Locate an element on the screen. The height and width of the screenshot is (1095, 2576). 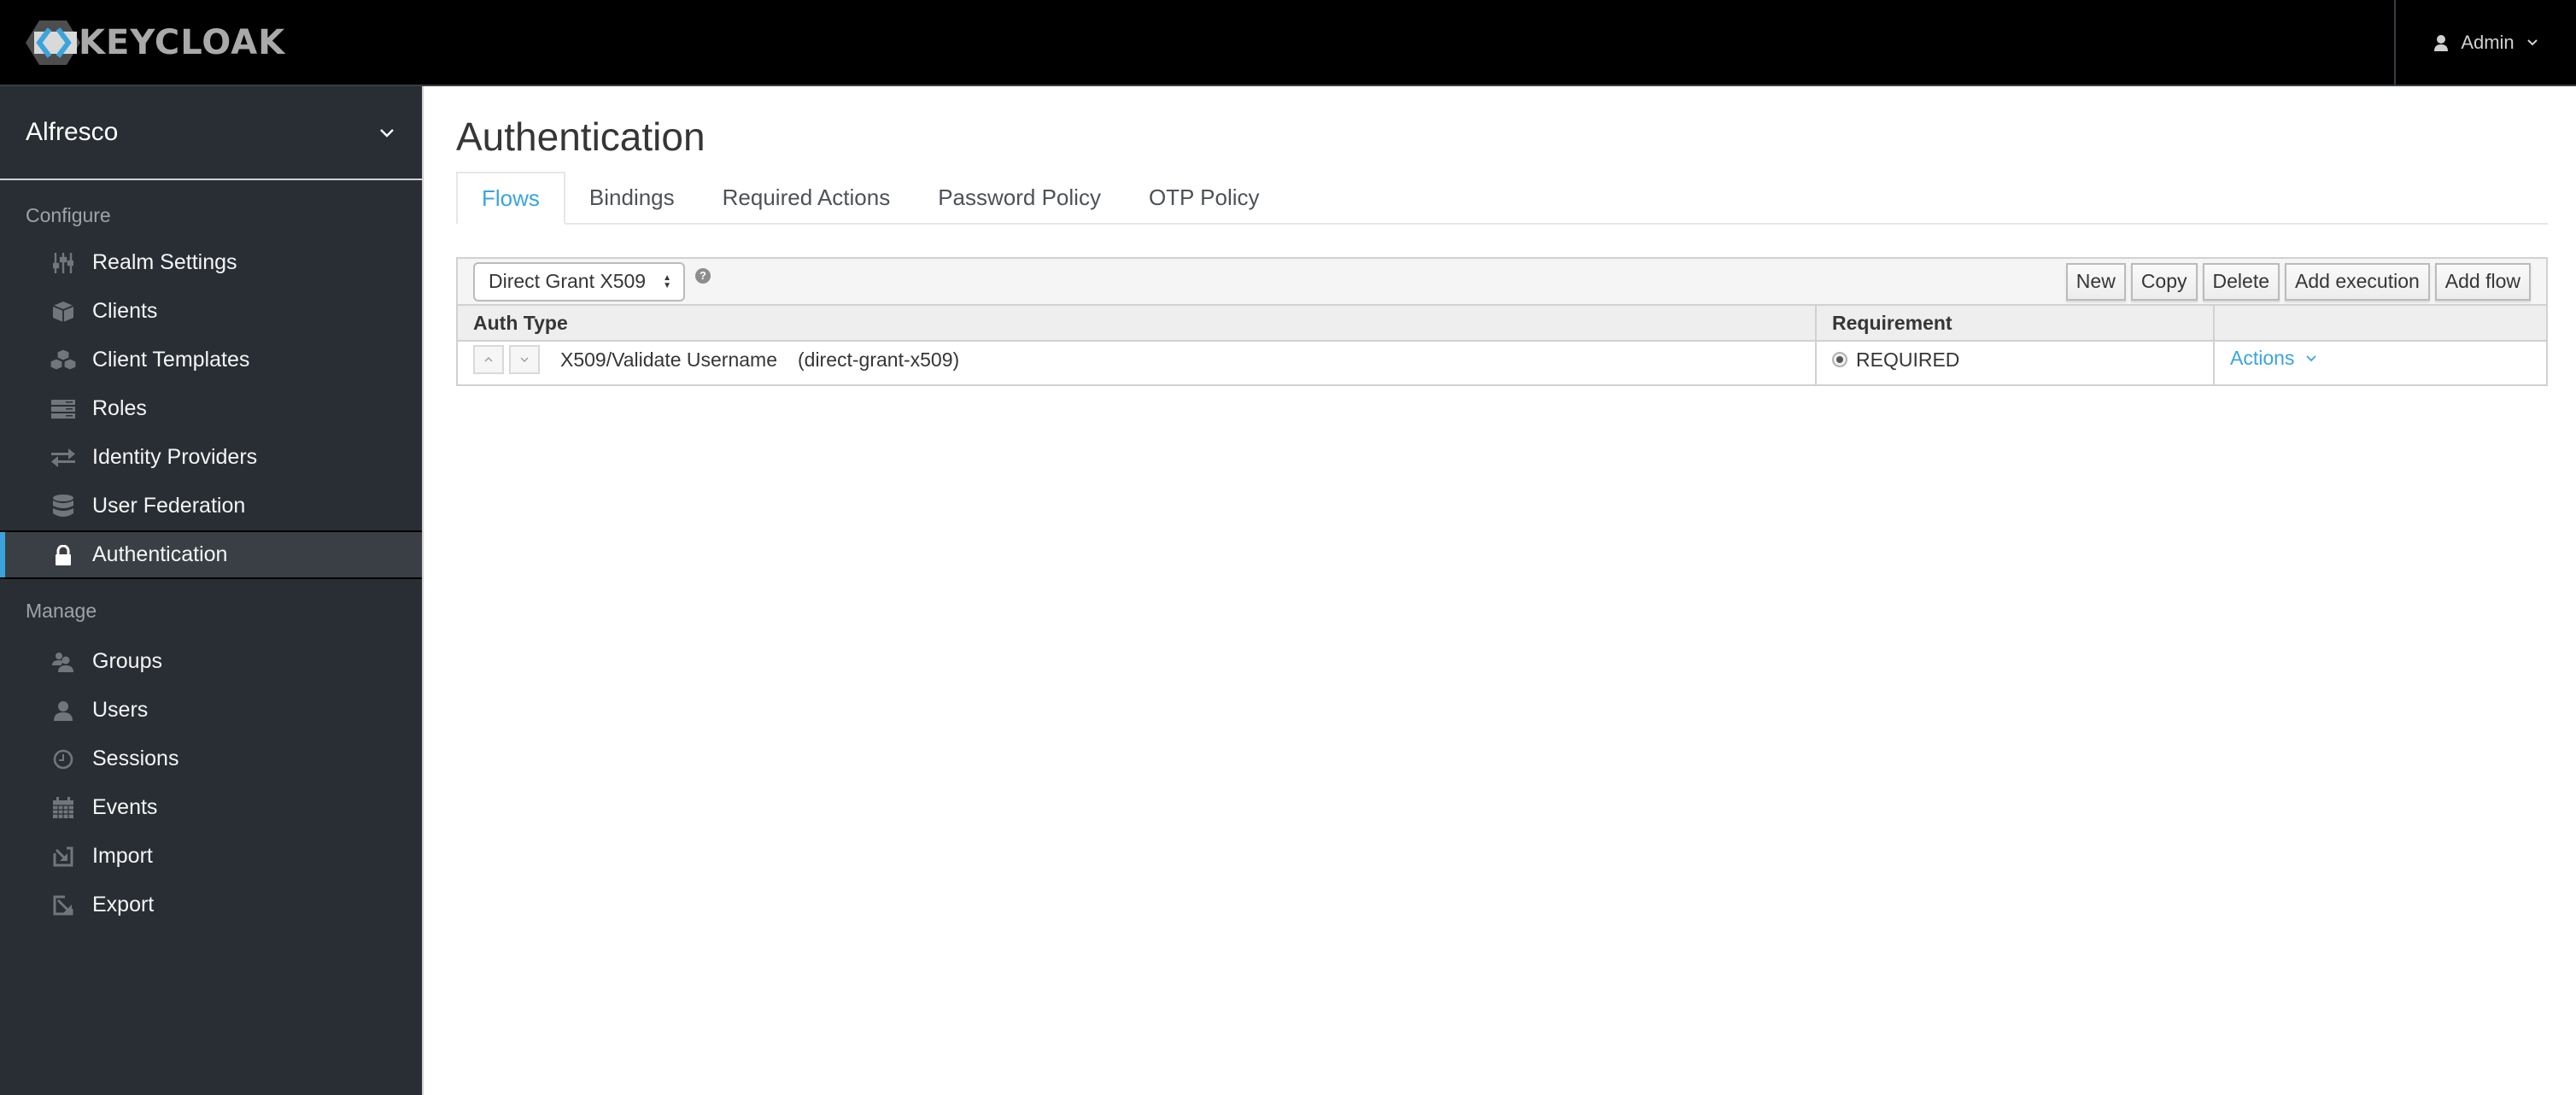
sidebar-item-label: Events is located at coordinates (125, 807).